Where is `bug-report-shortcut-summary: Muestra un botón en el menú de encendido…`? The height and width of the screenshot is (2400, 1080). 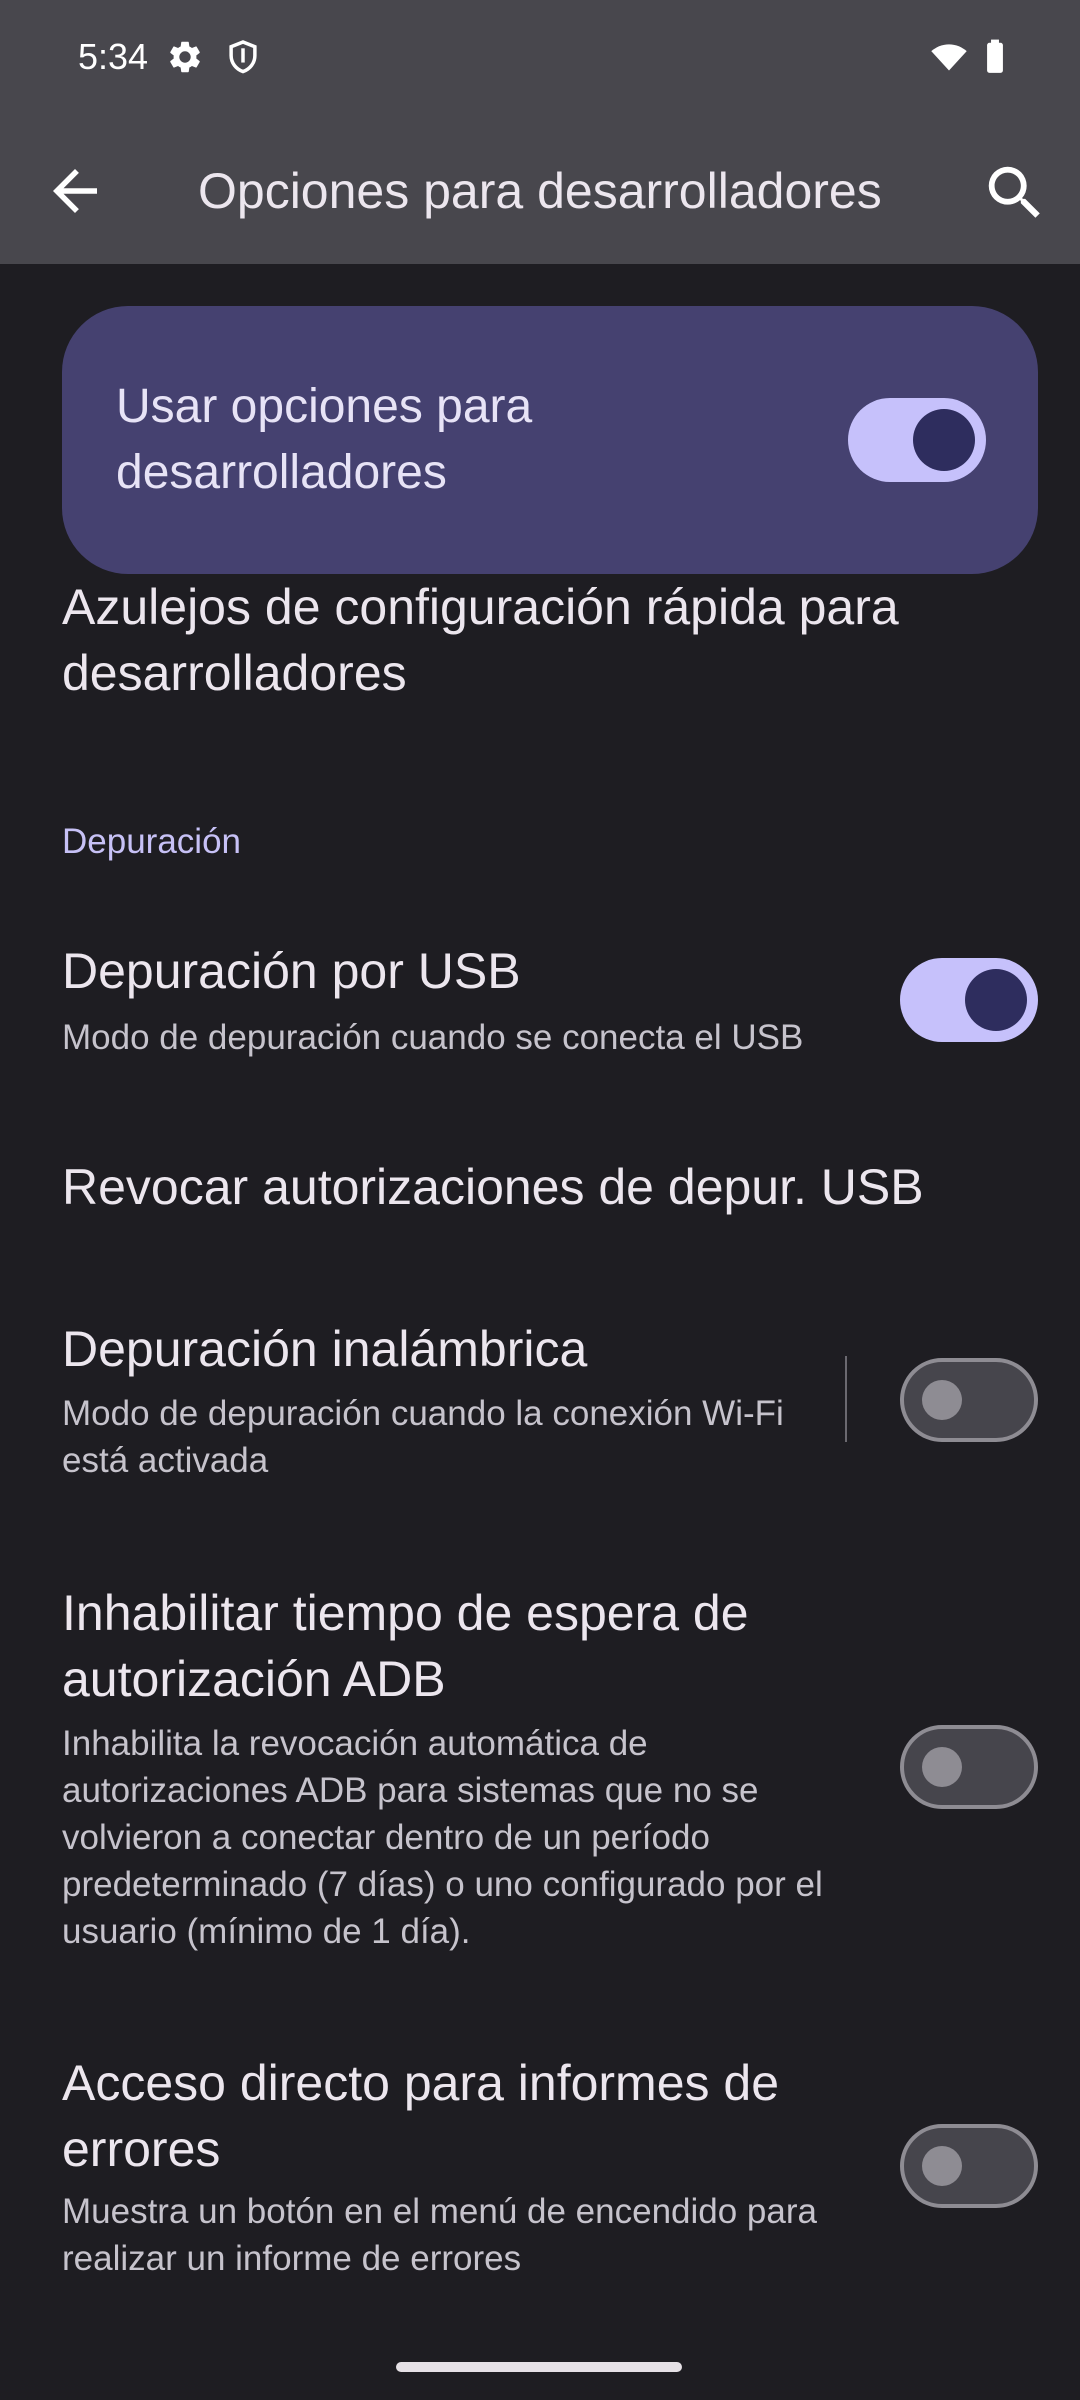 bug-report-shortcut-summary: Muestra un botón en el menú de encendido… is located at coordinates (439, 2235).